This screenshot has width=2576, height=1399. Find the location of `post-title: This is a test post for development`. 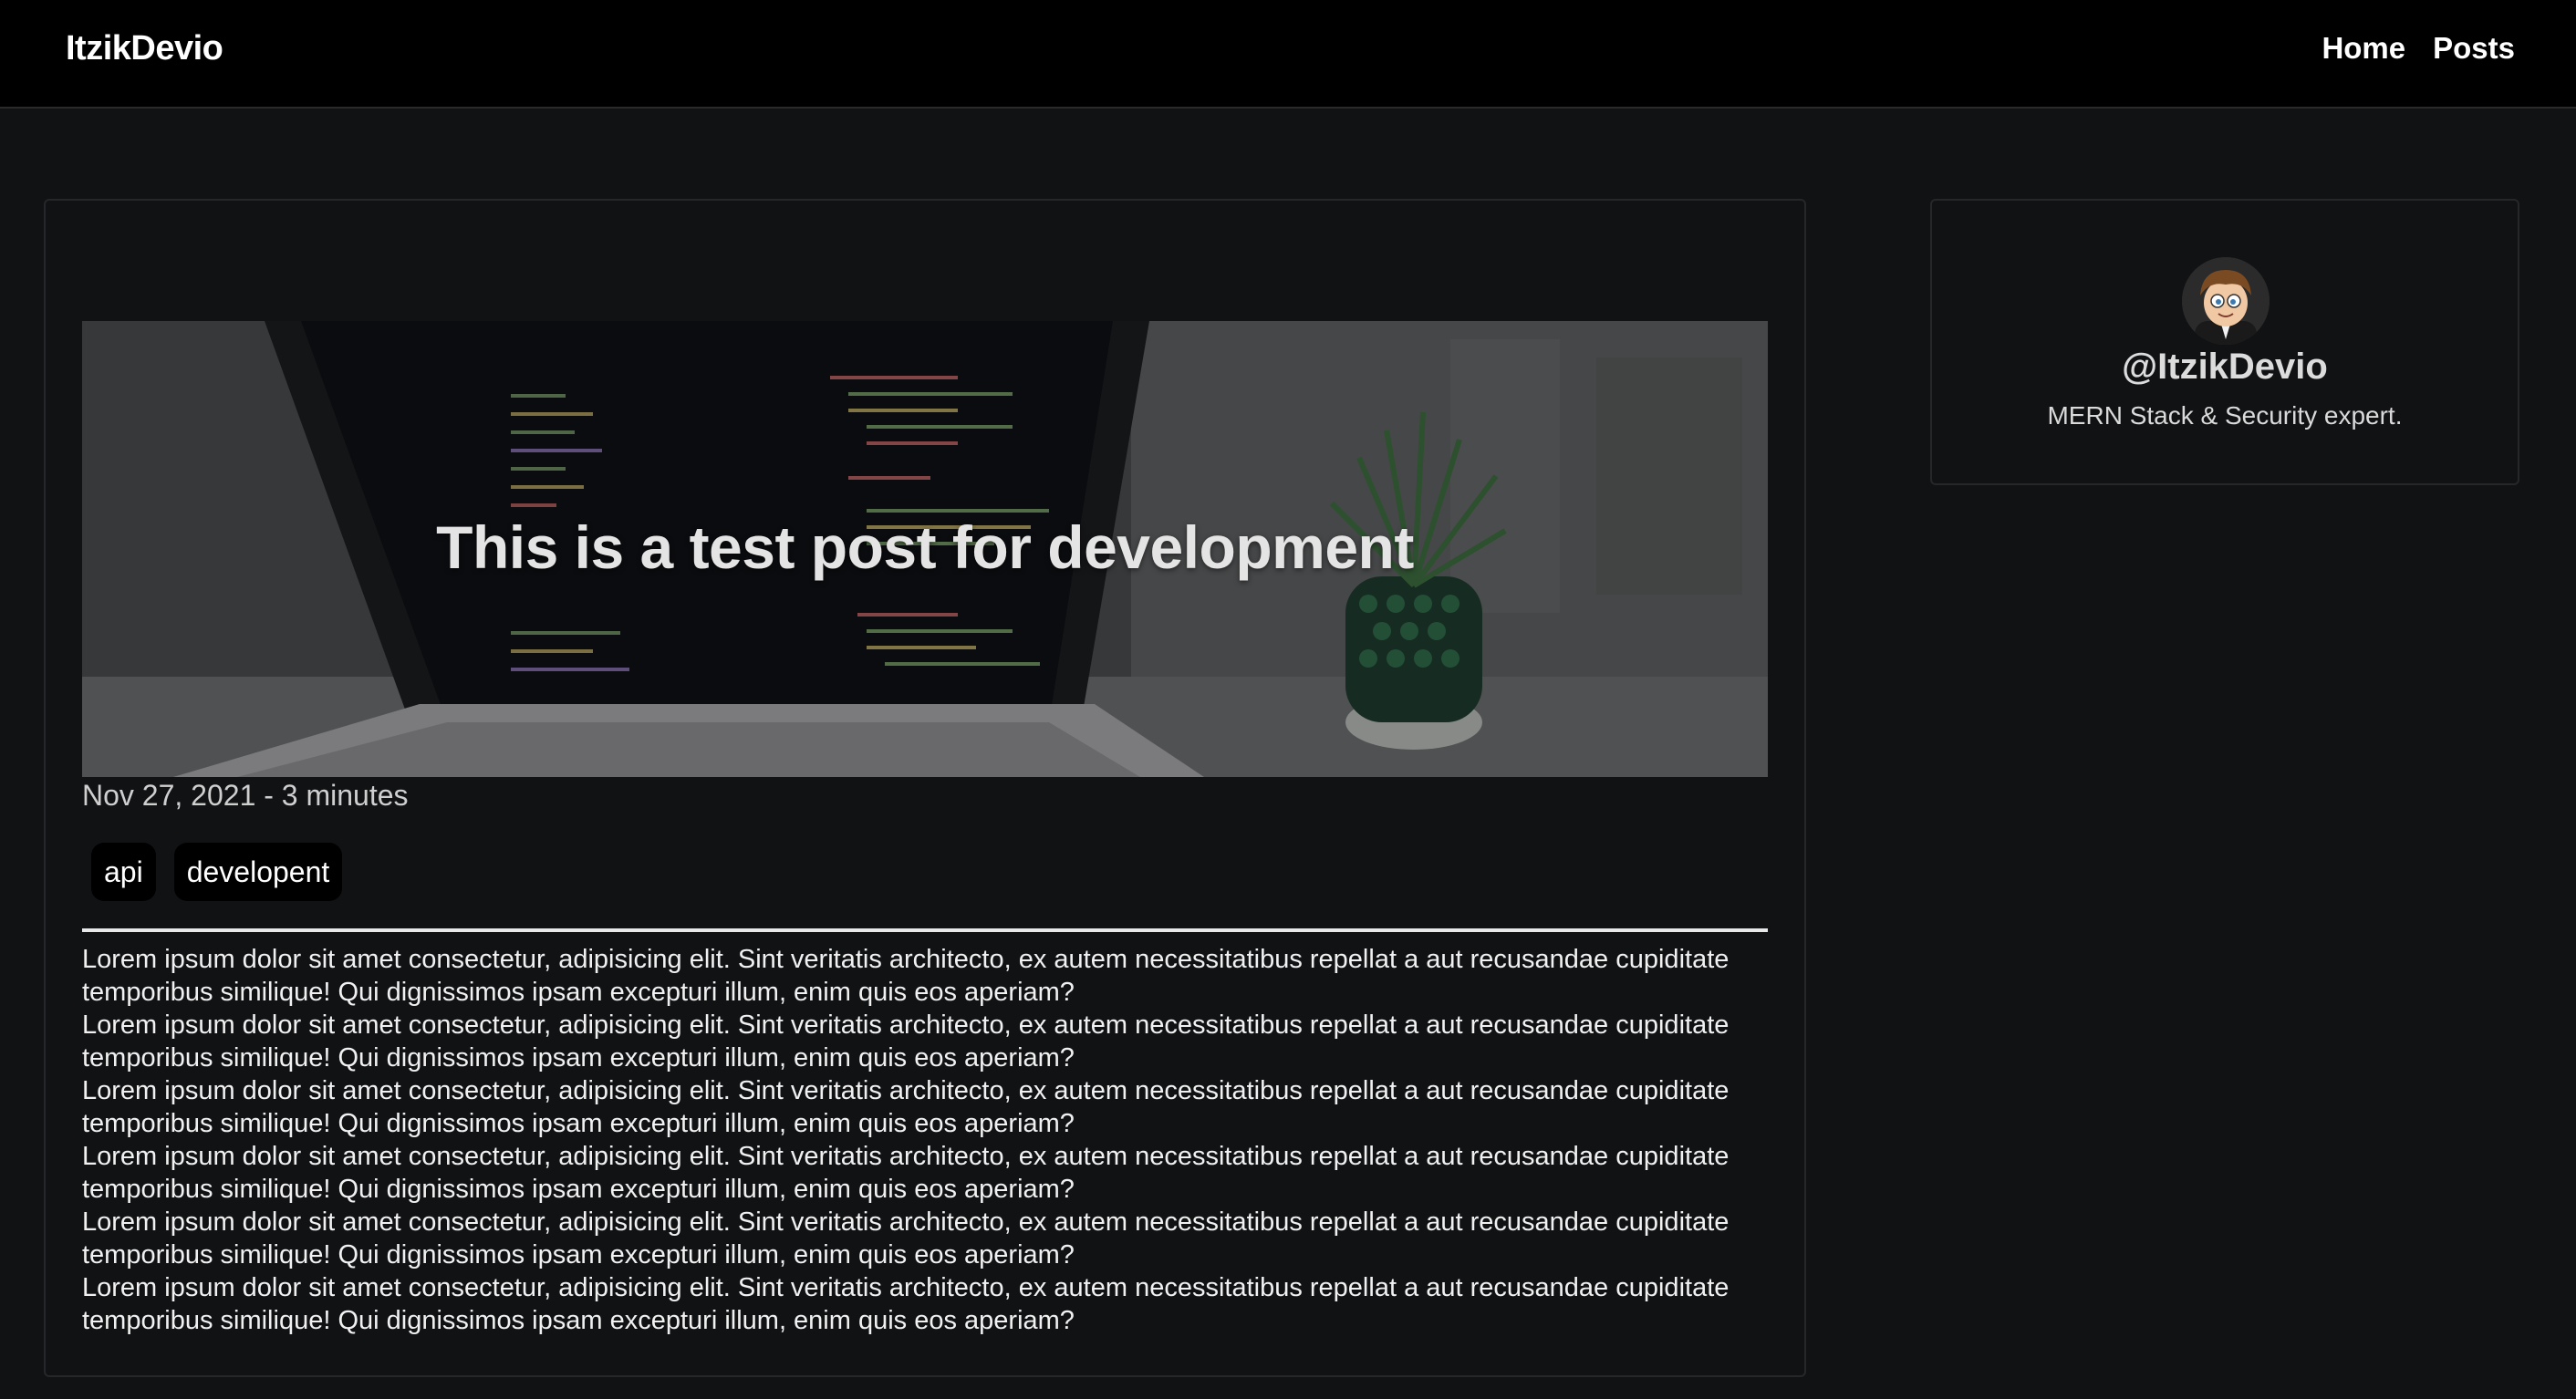

post-title: This is a test post for development is located at coordinates (925, 547).